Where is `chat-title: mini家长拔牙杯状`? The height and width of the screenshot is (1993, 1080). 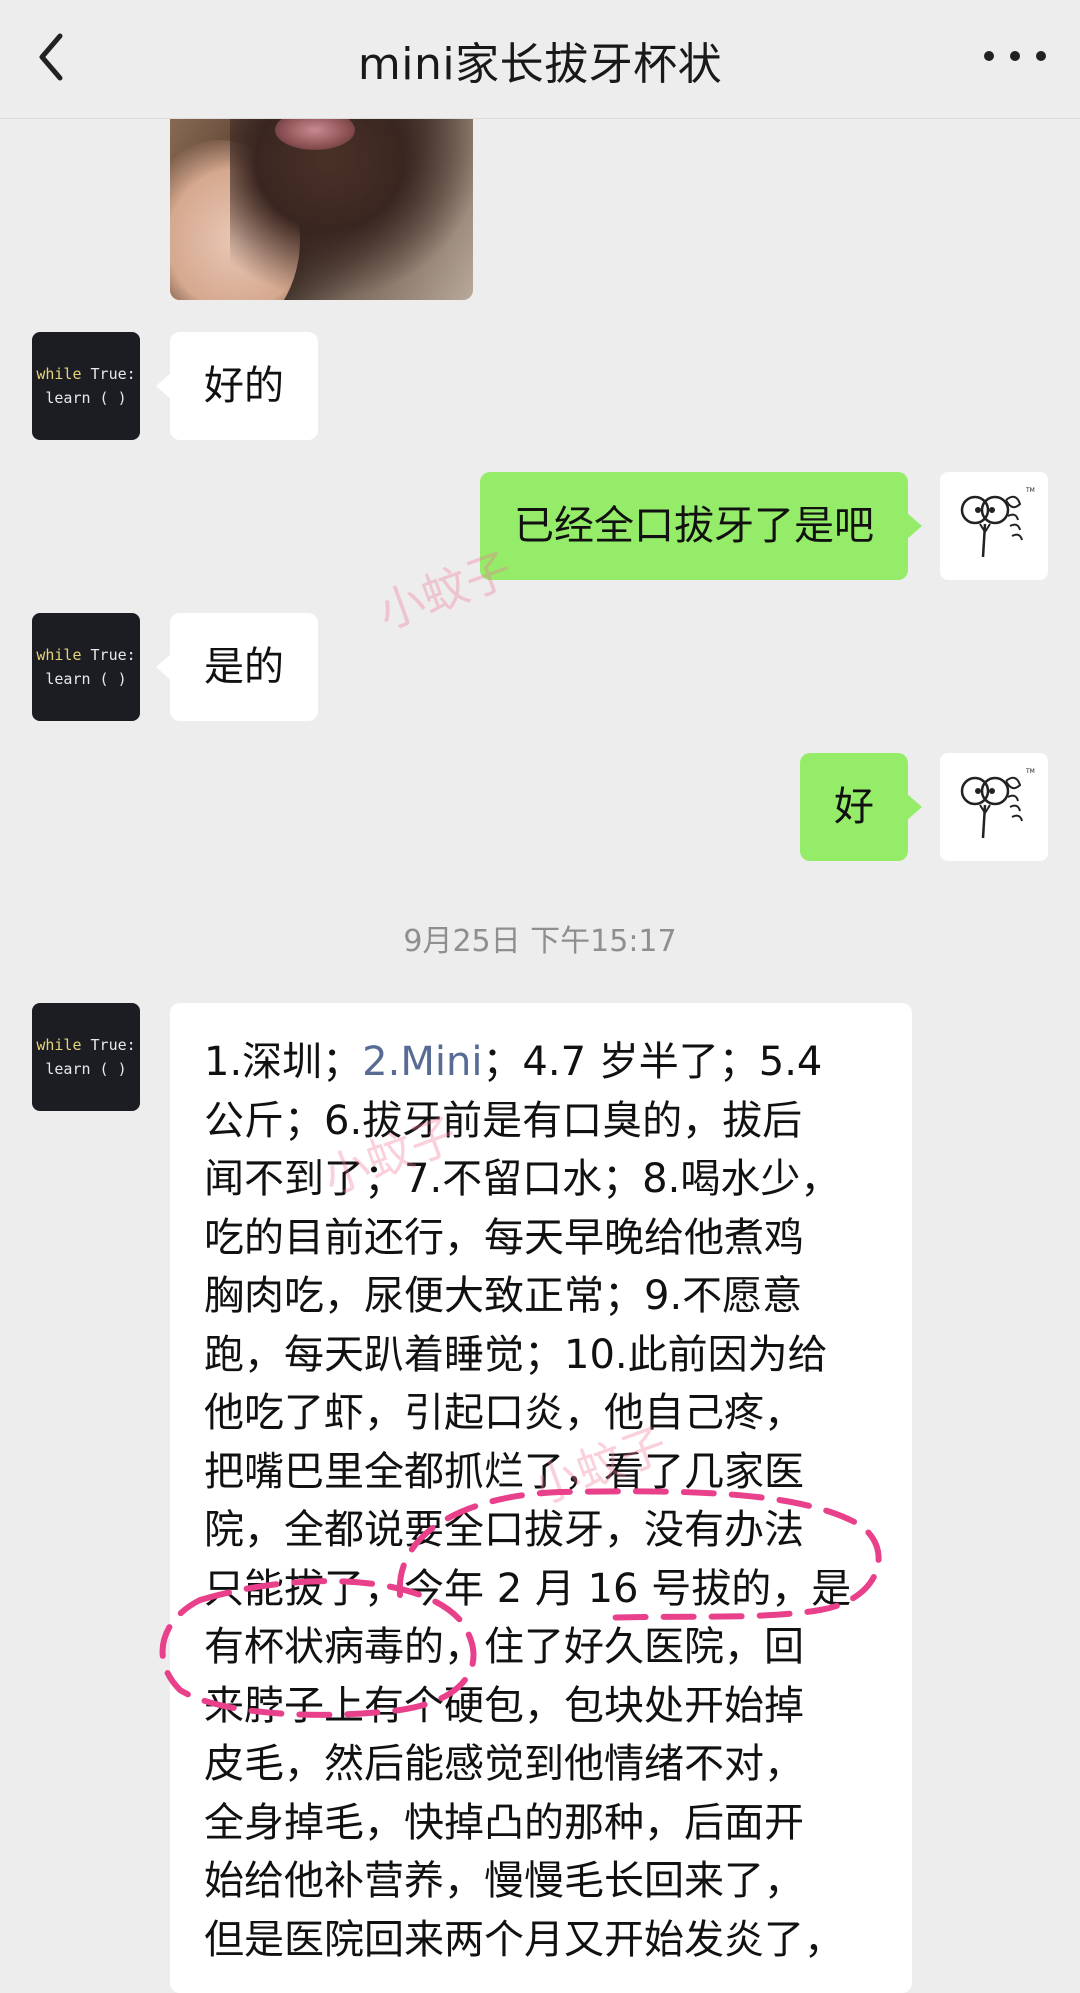 chat-title: mini家长拔牙杯状 is located at coordinates (540, 64).